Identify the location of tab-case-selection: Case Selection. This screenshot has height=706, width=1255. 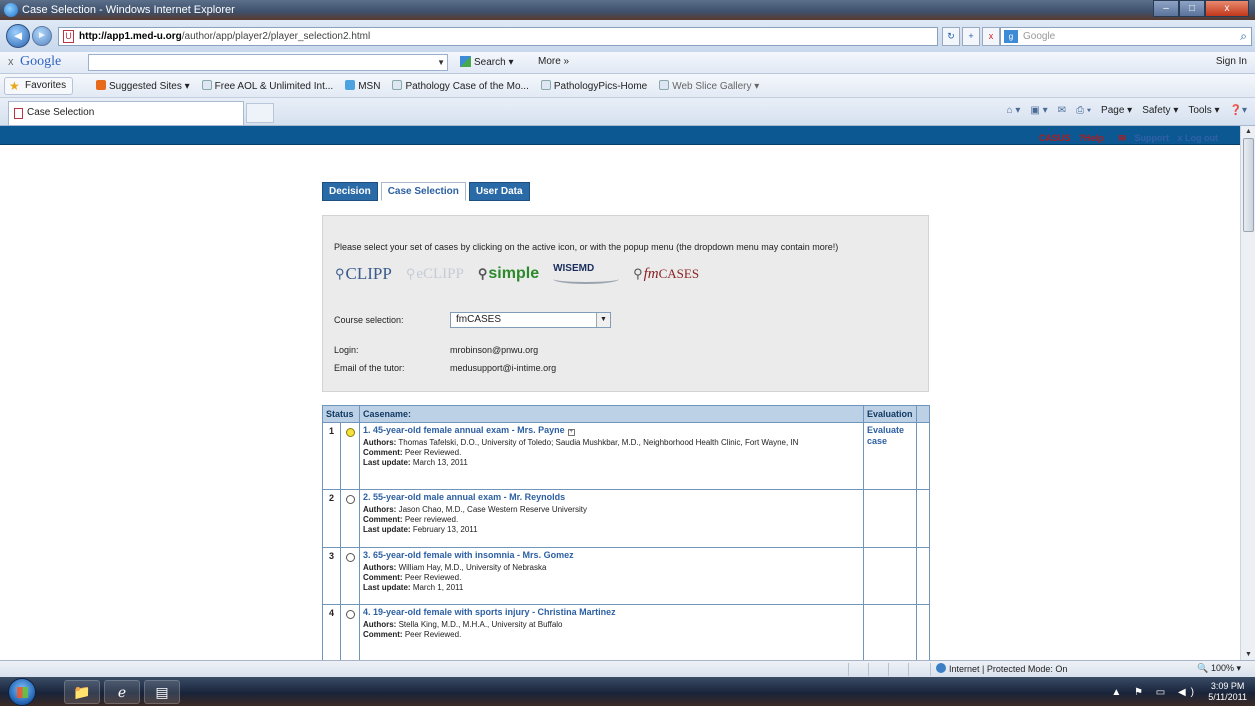
(423, 191).